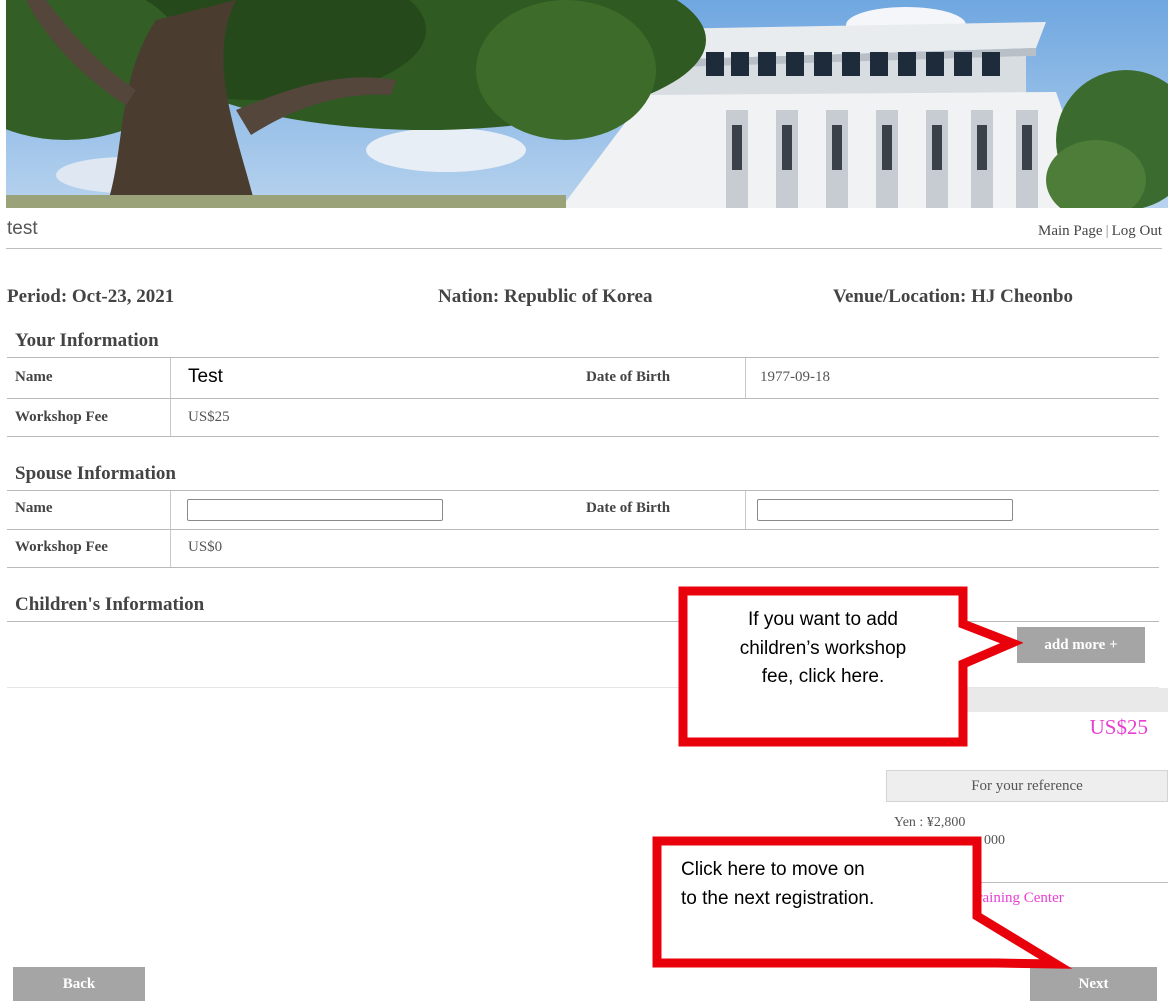 This screenshot has height=1001, width=1168. What do you see at coordinates (584, 248) in the screenshot?
I see `header-divider` at bounding box center [584, 248].